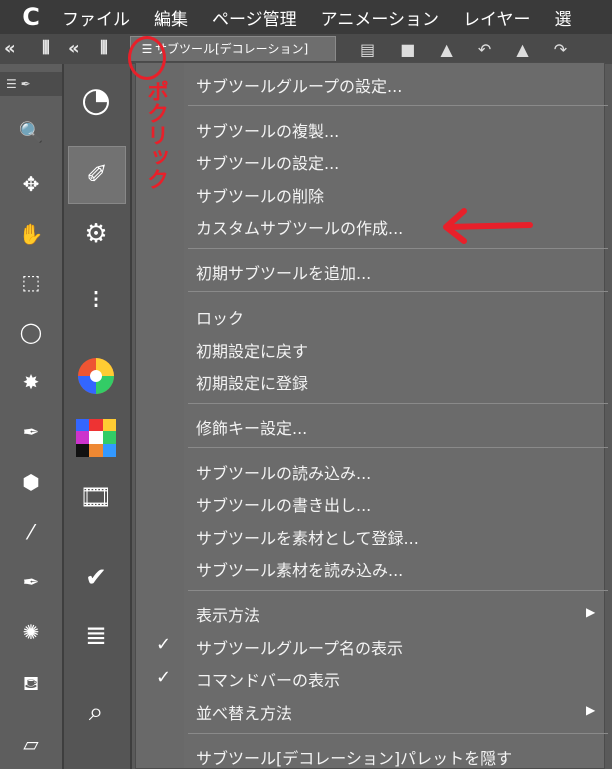 This screenshot has height=769, width=612. What do you see at coordinates (31, 582) in the screenshot?
I see `pen-nib-icon: ✒` at bounding box center [31, 582].